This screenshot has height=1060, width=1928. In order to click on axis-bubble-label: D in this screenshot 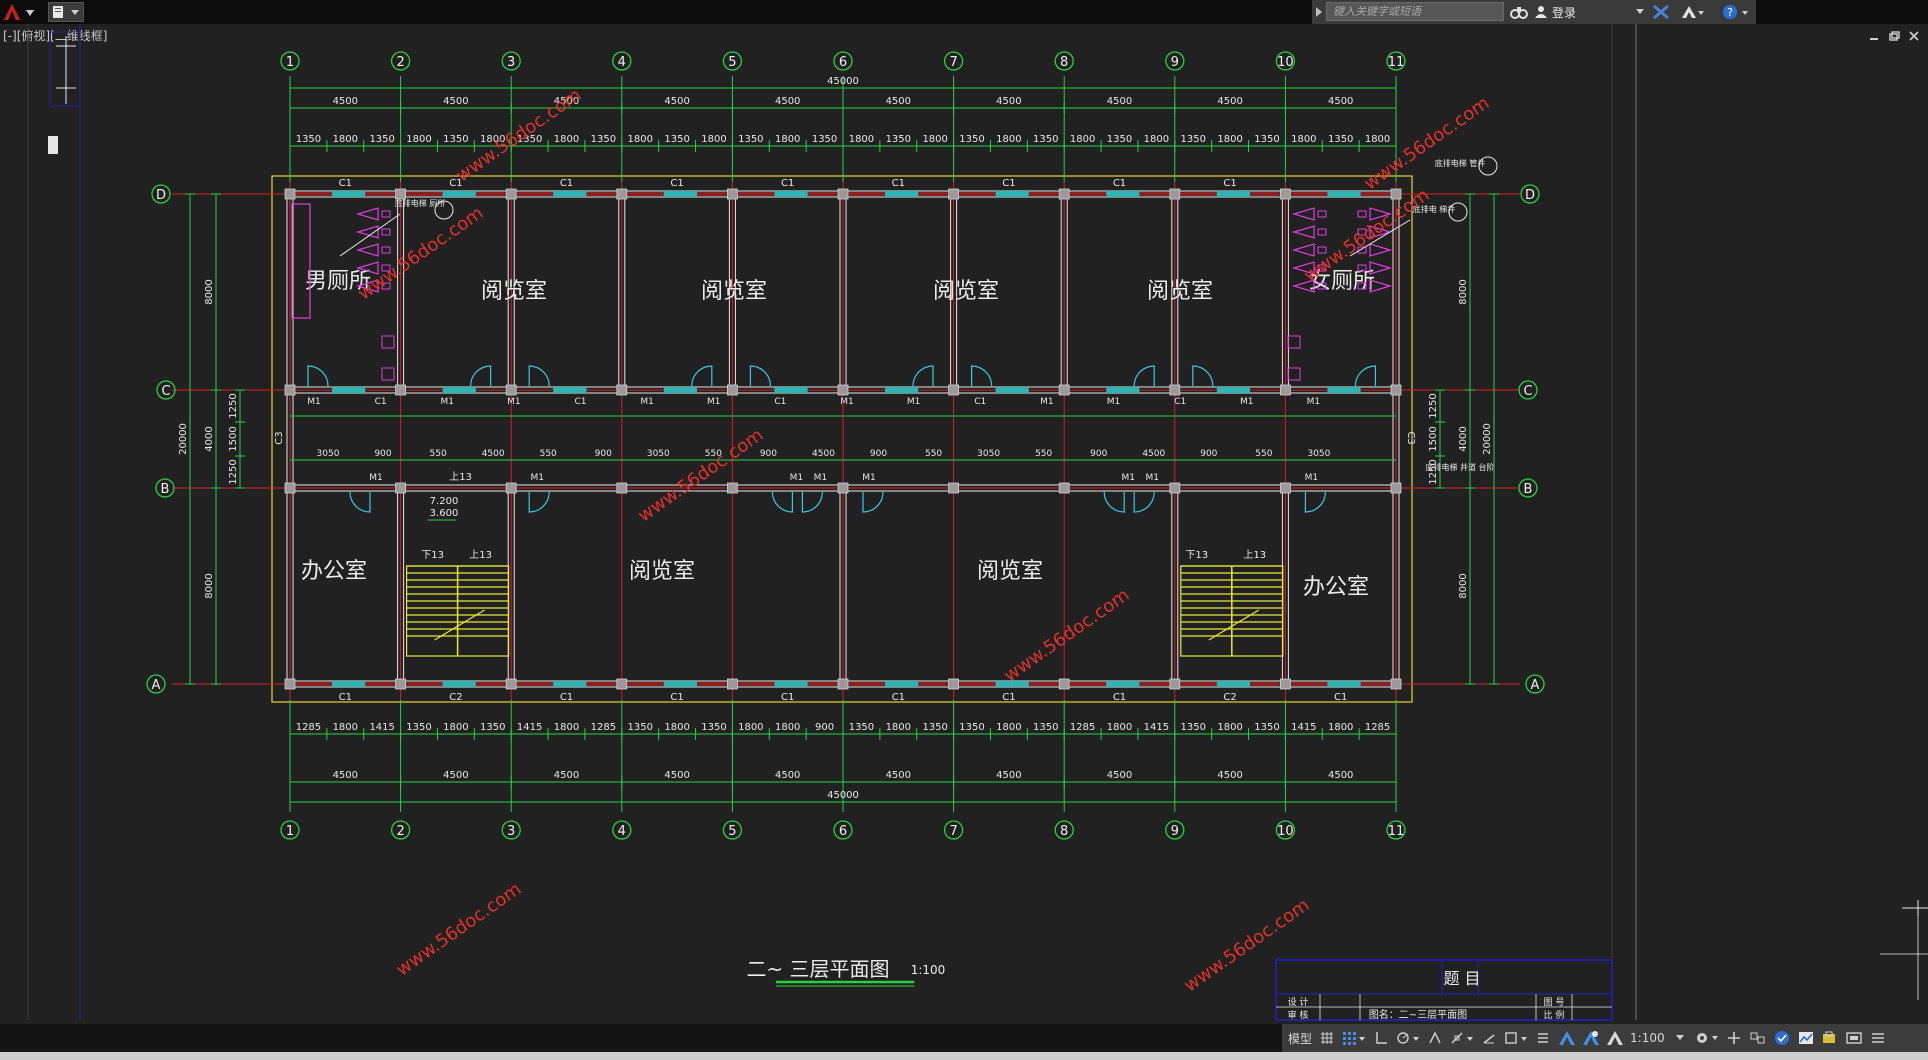, I will do `click(161, 195)`.